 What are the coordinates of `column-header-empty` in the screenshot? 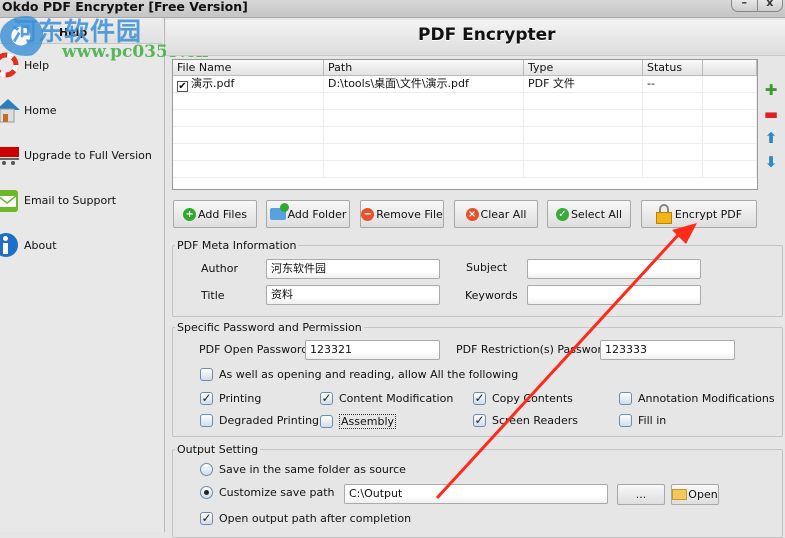 It's located at (730, 67).